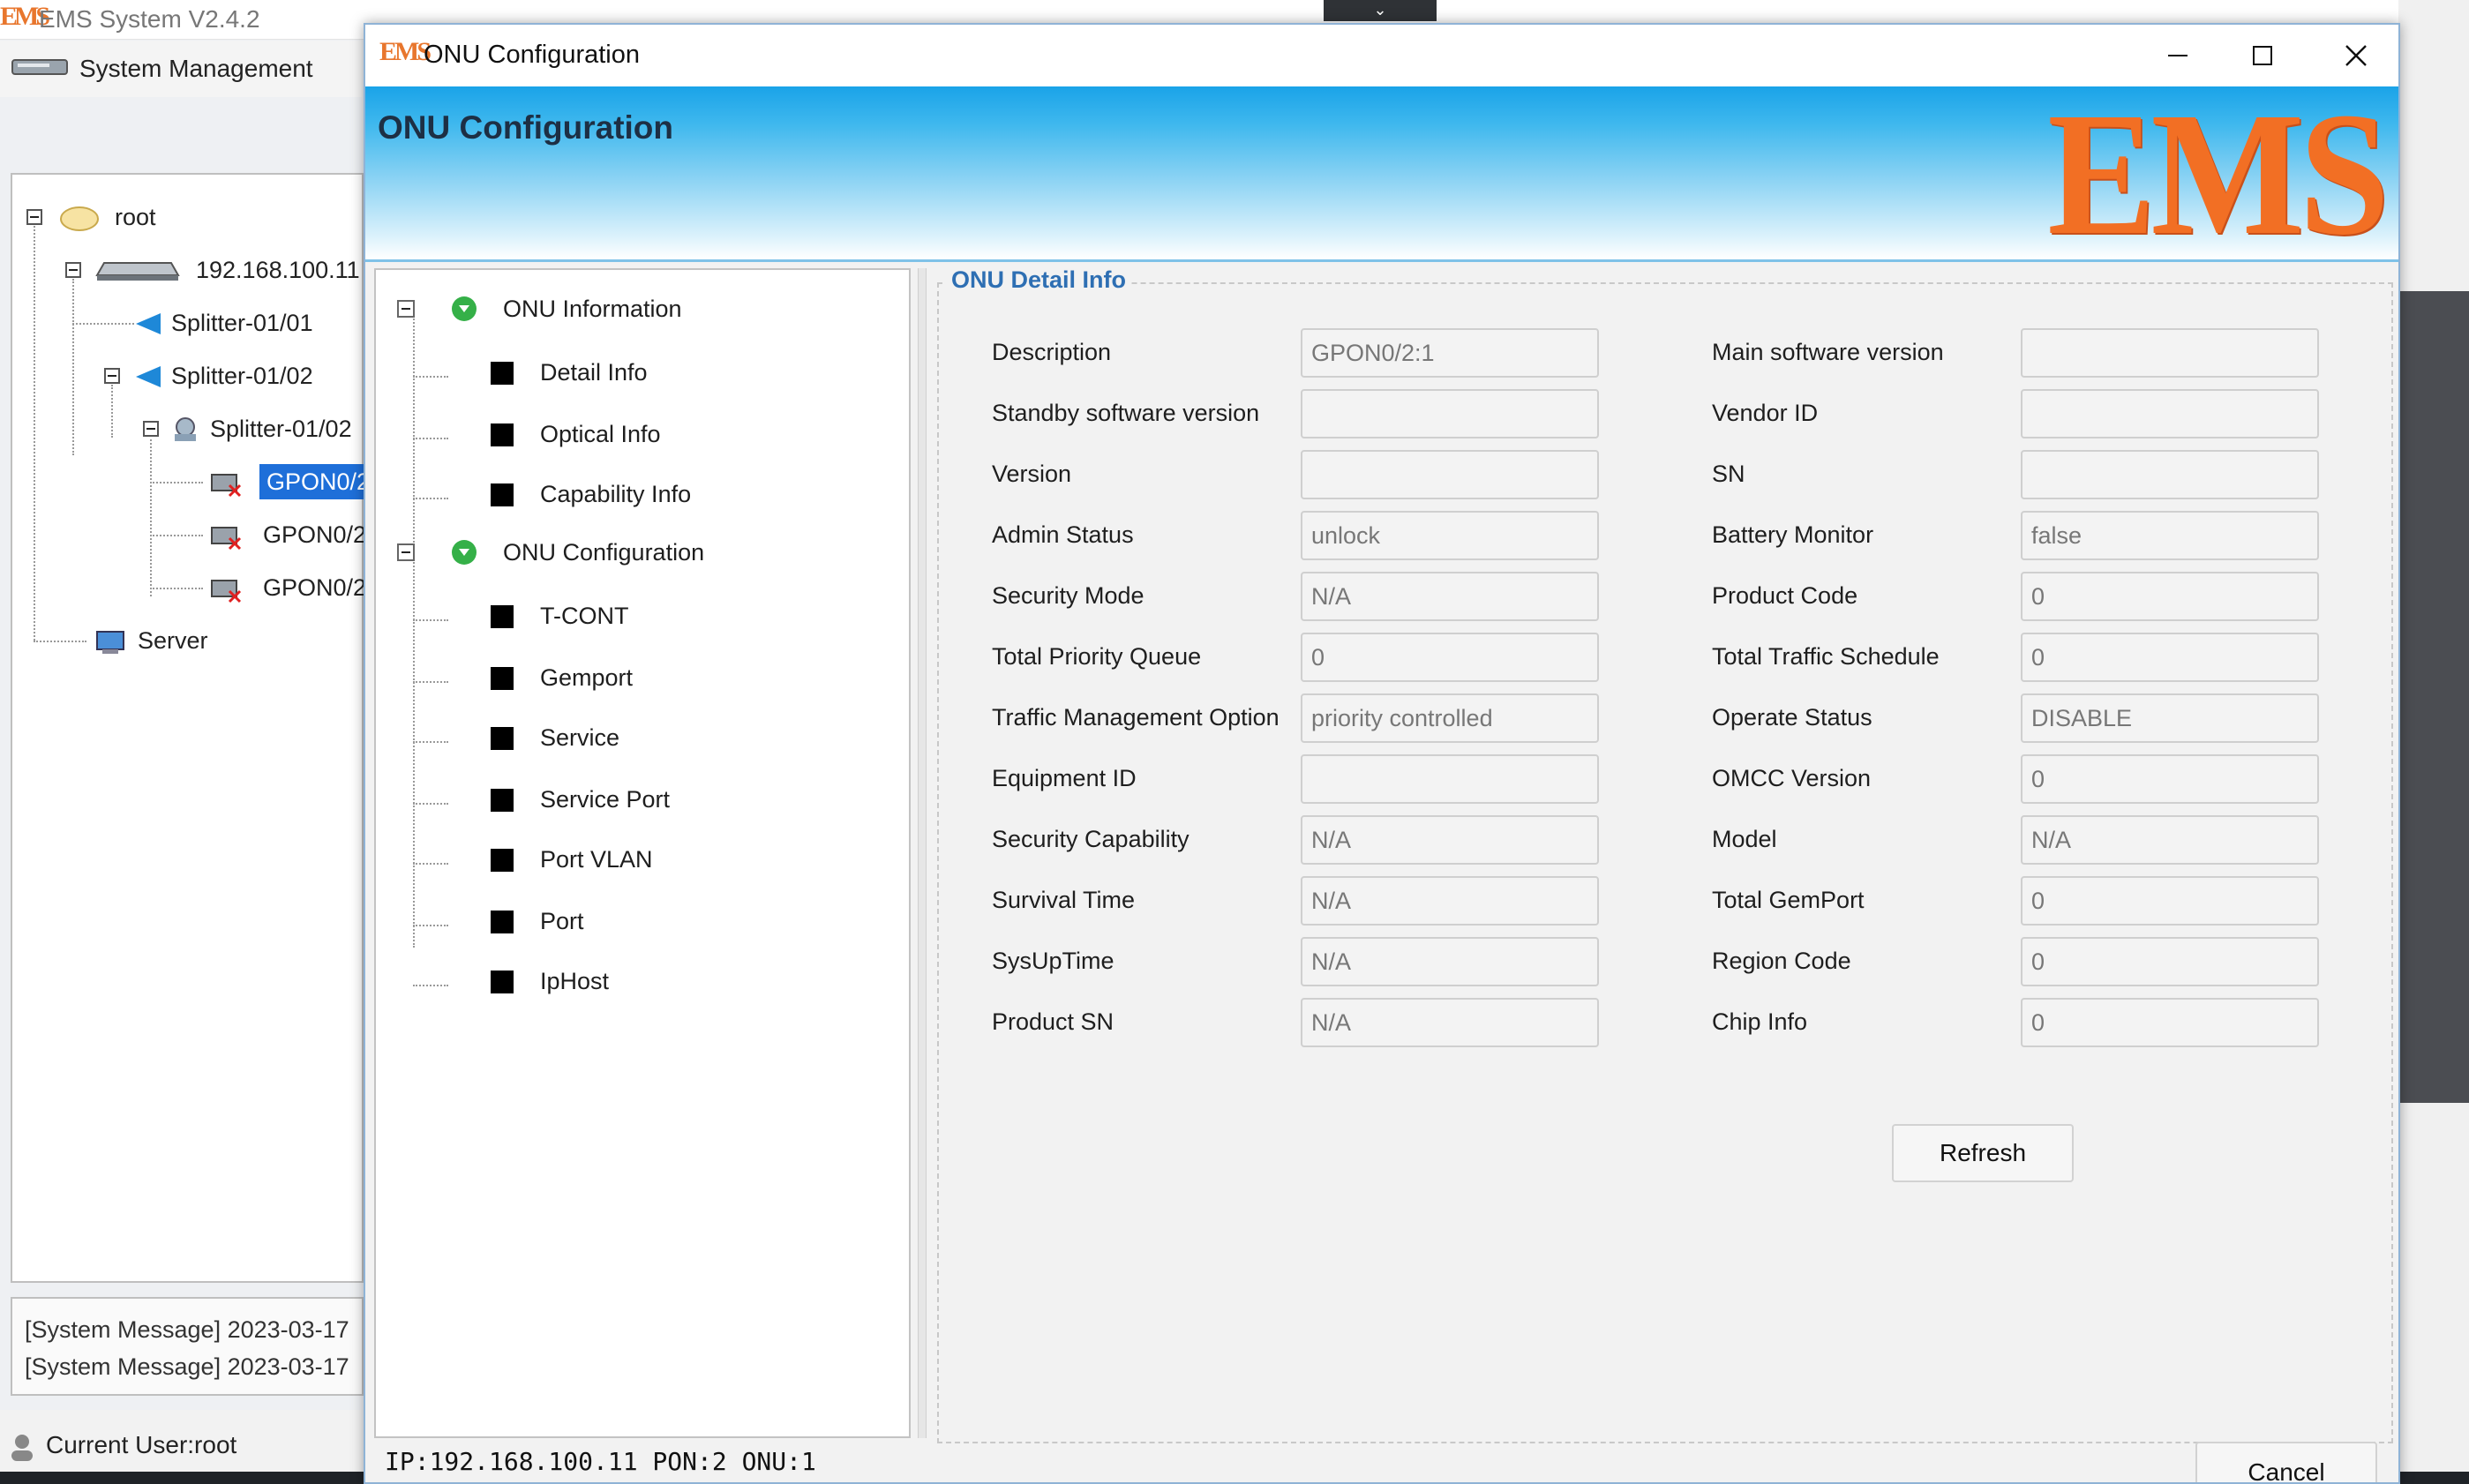 The image size is (2469, 1484). What do you see at coordinates (1053, 961) in the screenshot?
I see `field-label: SysUpTime` at bounding box center [1053, 961].